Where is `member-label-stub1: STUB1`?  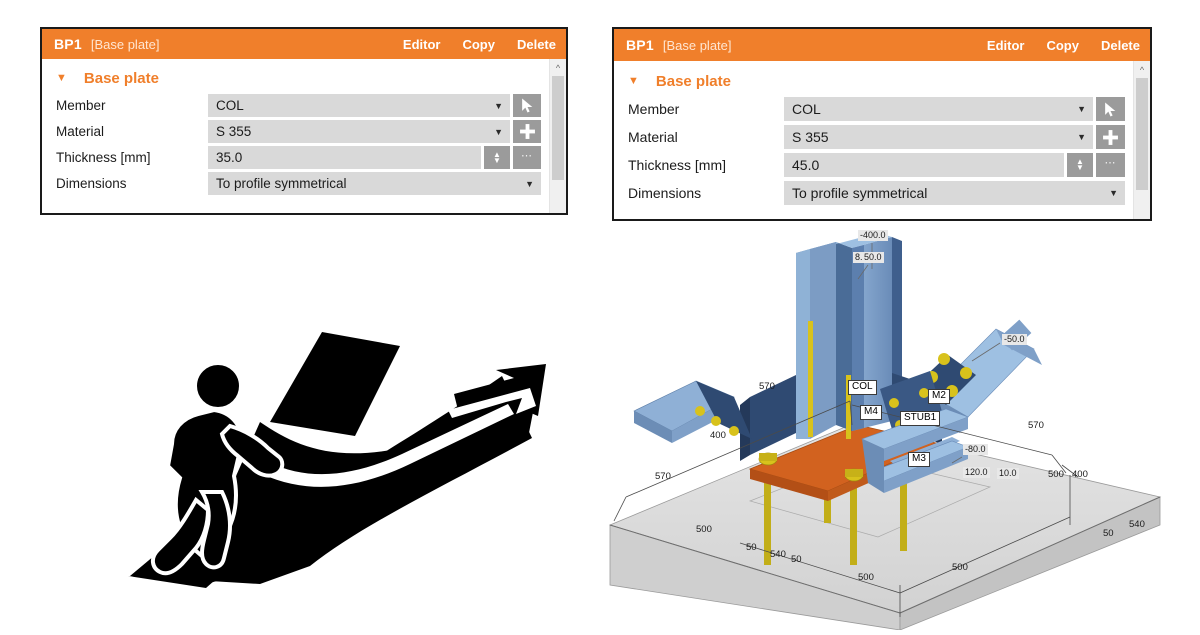
member-label-stub1: STUB1 is located at coordinates (920, 418).